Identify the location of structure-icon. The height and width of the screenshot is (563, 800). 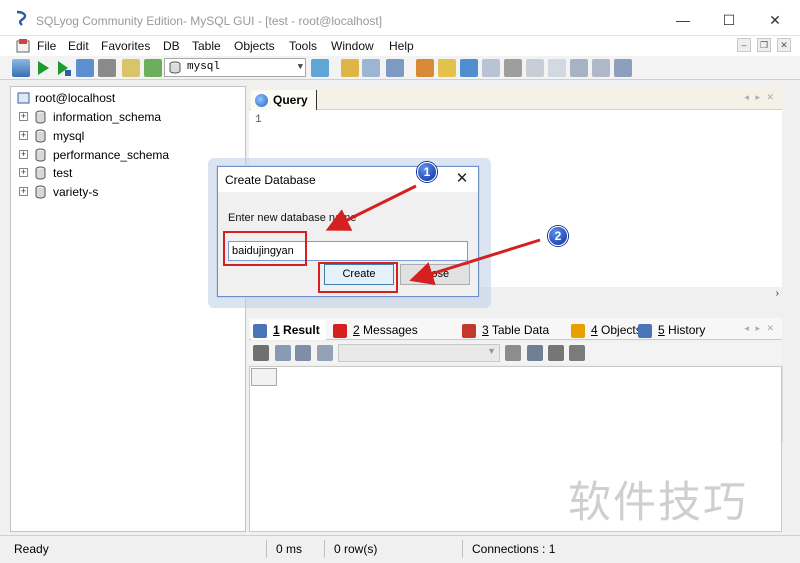
(535, 68).